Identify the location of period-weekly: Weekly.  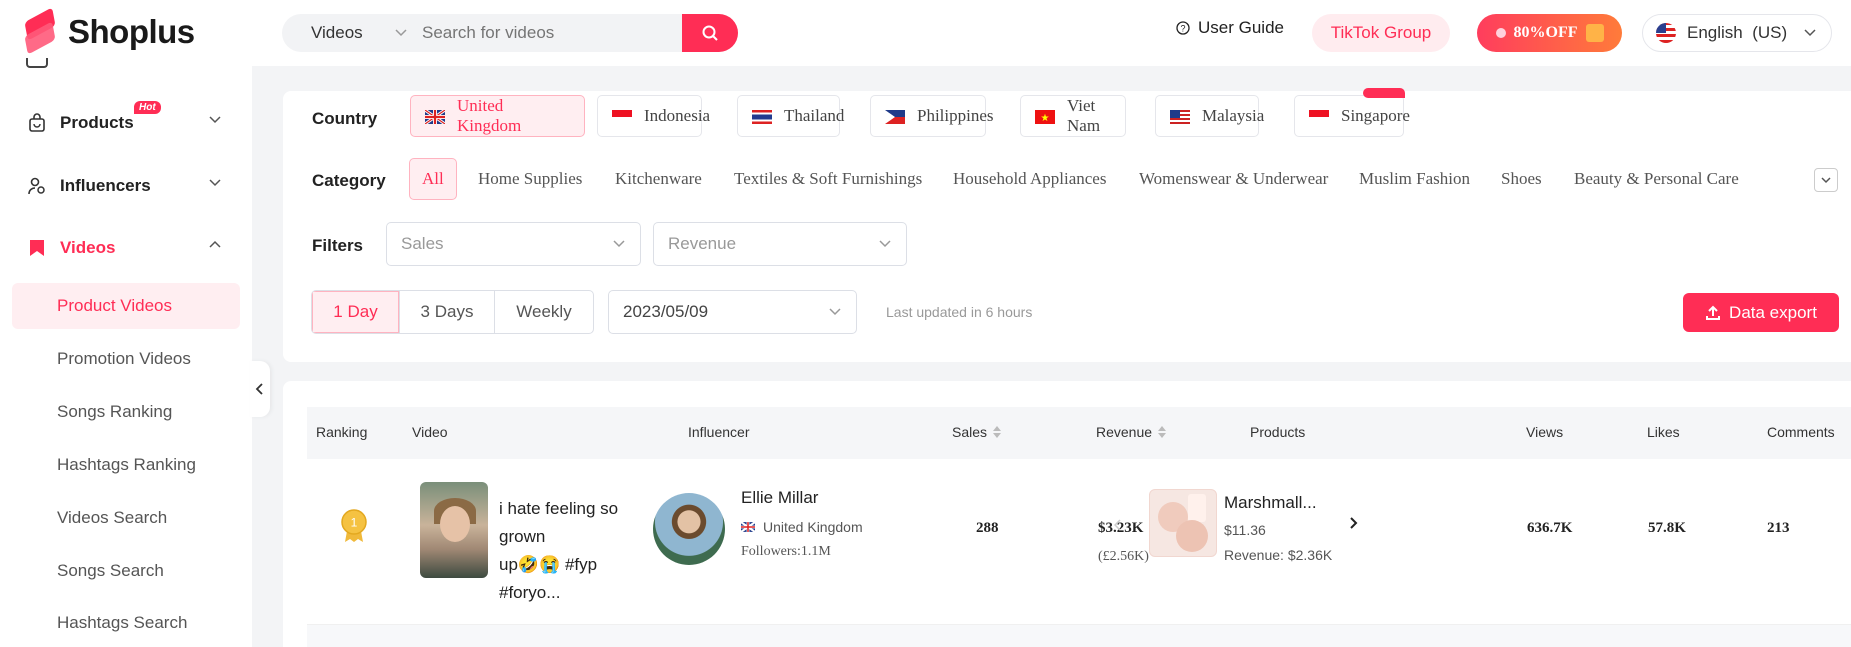
(544, 312).